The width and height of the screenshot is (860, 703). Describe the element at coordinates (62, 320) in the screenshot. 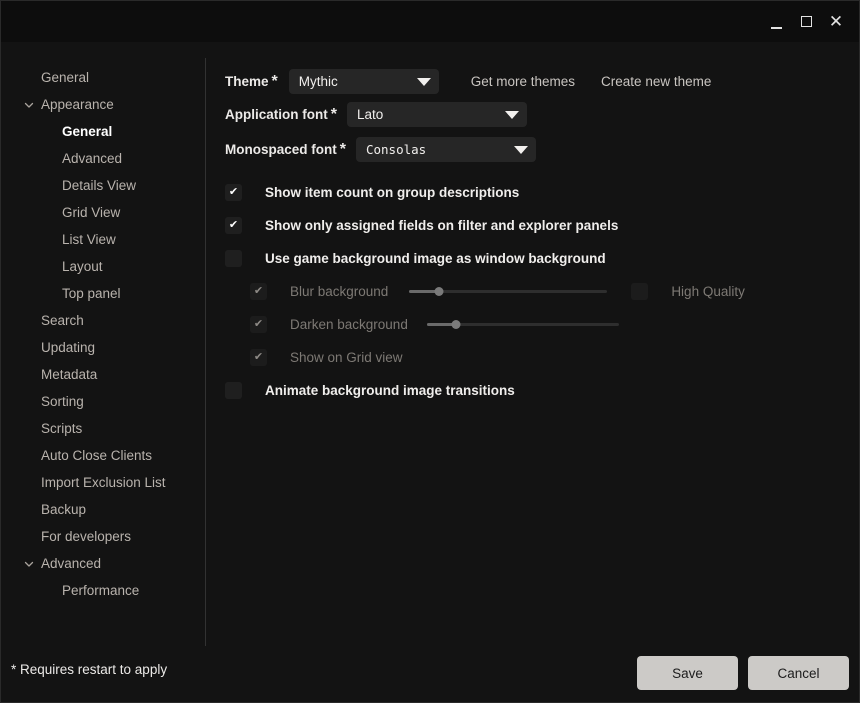

I see `sidebar-item-label: Search` at that location.